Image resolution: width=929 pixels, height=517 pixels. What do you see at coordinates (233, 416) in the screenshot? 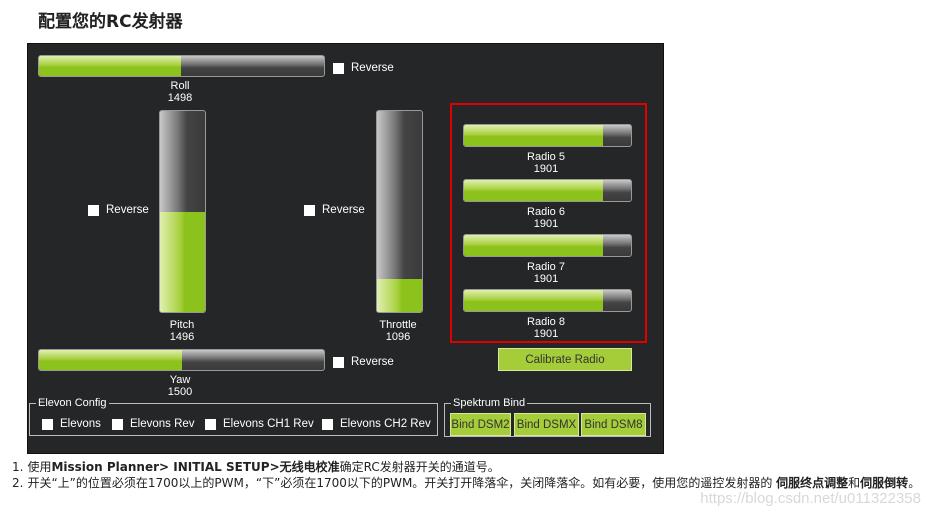
I see `elevon-config-group: Elevon Config` at bounding box center [233, 416].